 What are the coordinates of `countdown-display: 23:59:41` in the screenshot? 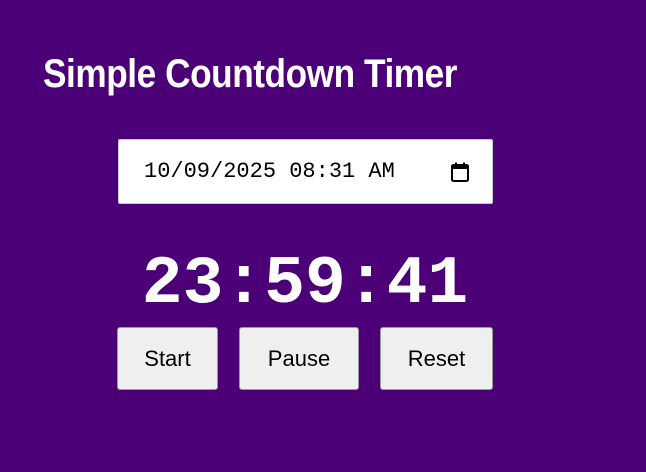 It's located at (305, 284).